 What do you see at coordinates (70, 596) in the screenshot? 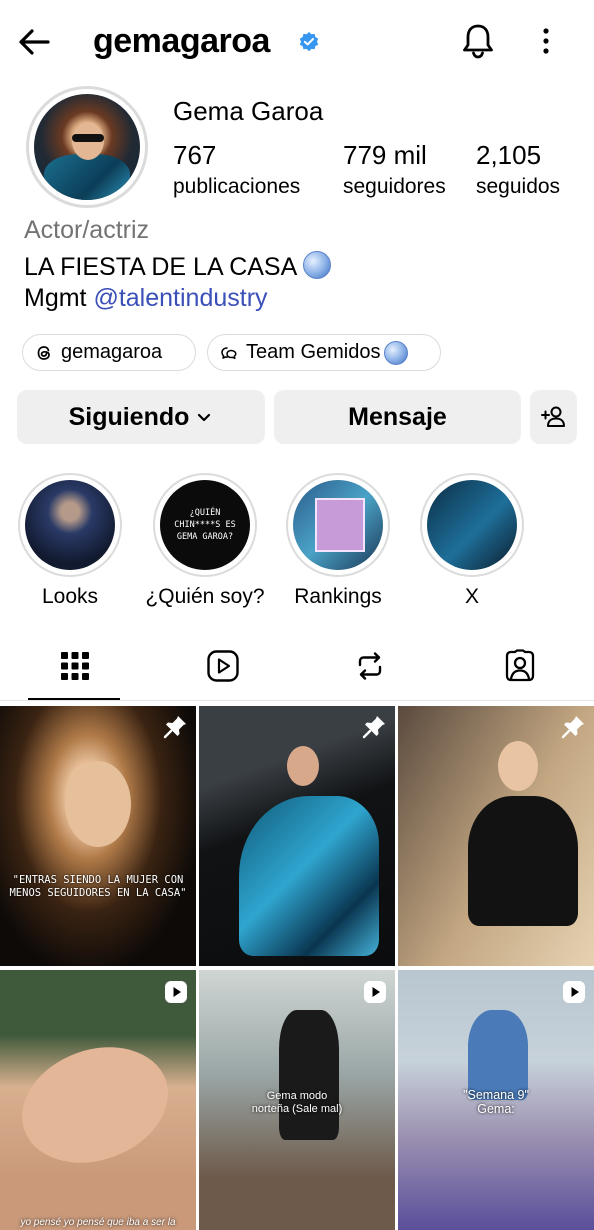
I see `highlight-label: Looks` at bounding box center [70, 596].